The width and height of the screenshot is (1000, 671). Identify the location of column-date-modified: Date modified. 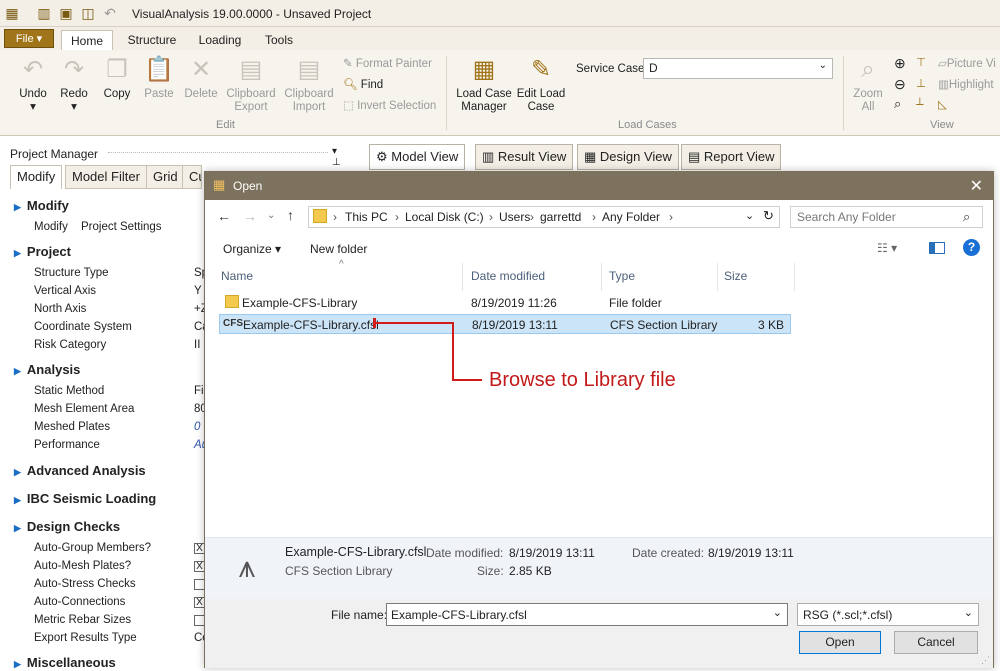
(508, 276).